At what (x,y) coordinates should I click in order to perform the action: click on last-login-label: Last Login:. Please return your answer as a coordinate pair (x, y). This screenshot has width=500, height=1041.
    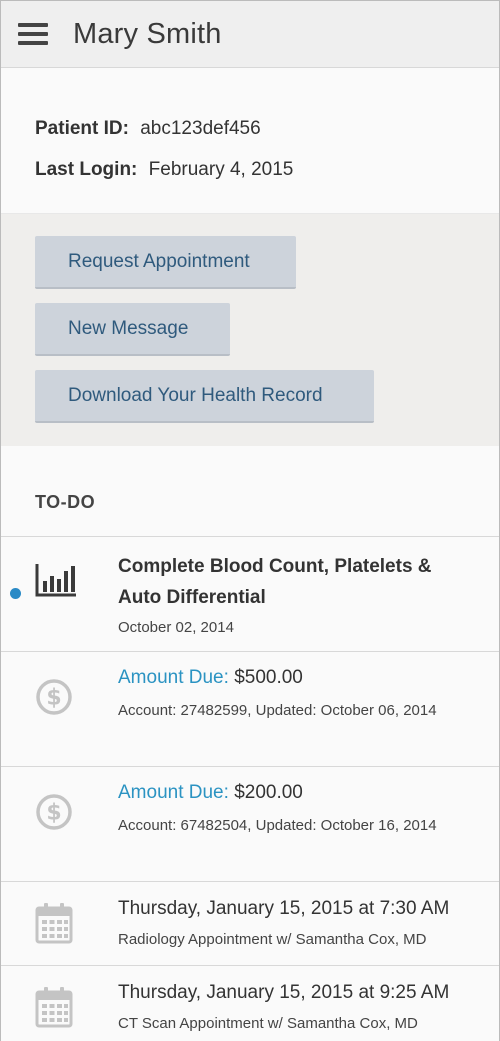
    Looking at the image, I should click on (86, 169).